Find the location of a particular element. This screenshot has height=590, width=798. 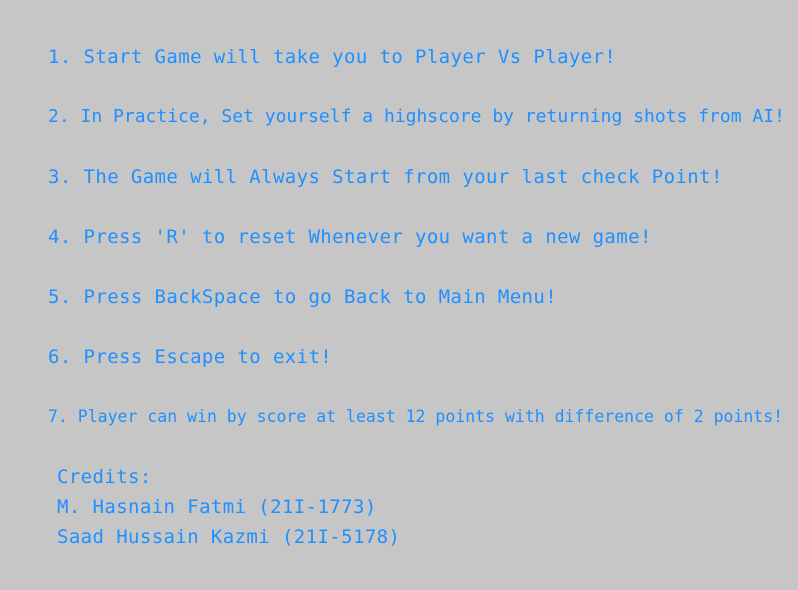

credits-heading: Credits: is located at coordinates (104, 477).